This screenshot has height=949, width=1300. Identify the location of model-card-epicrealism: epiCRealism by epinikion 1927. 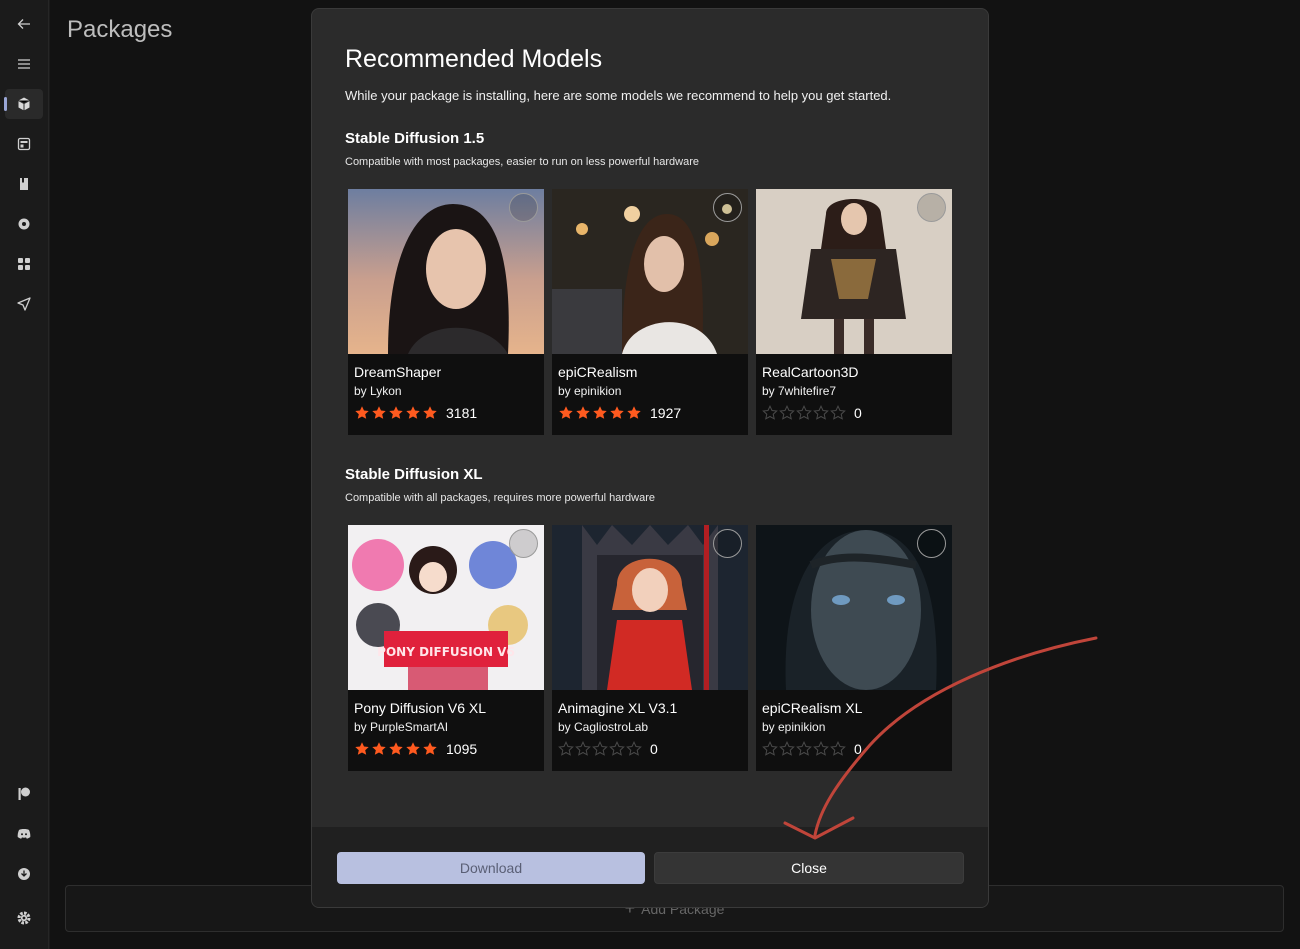
(650, 312).